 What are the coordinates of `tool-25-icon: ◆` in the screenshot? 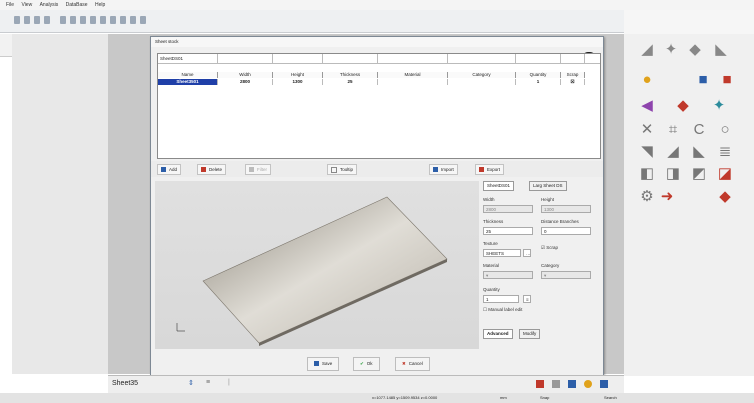 It's located at (725, 197).